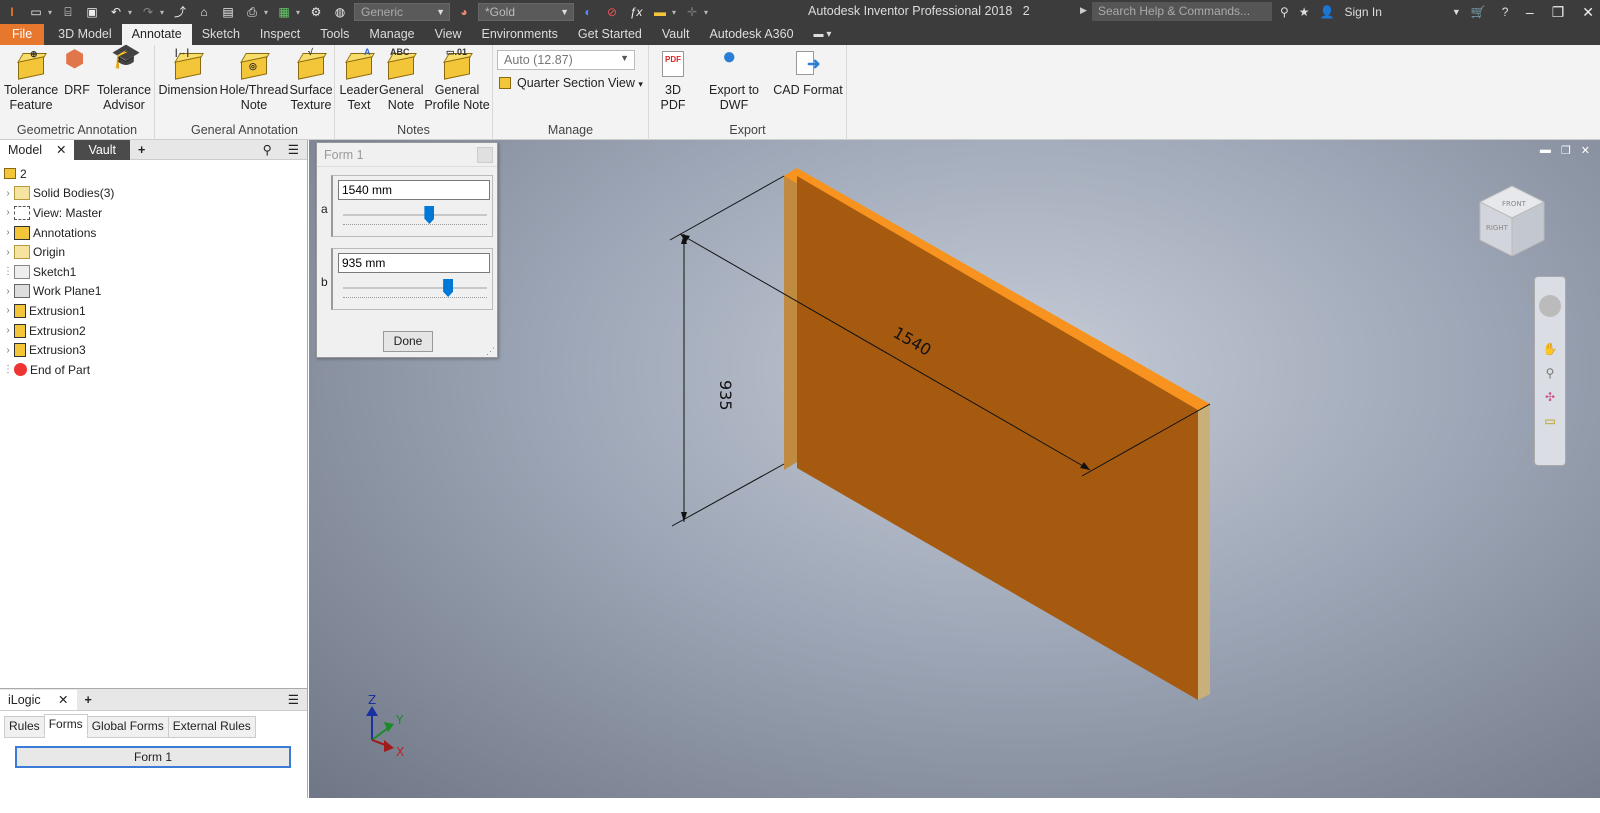 This screenshot has height=813, width=1600. What do you see at coordinates (1550, 349) in the screenshot?
I see `pan-icon: ✋` at bounding box center [1550, 349].